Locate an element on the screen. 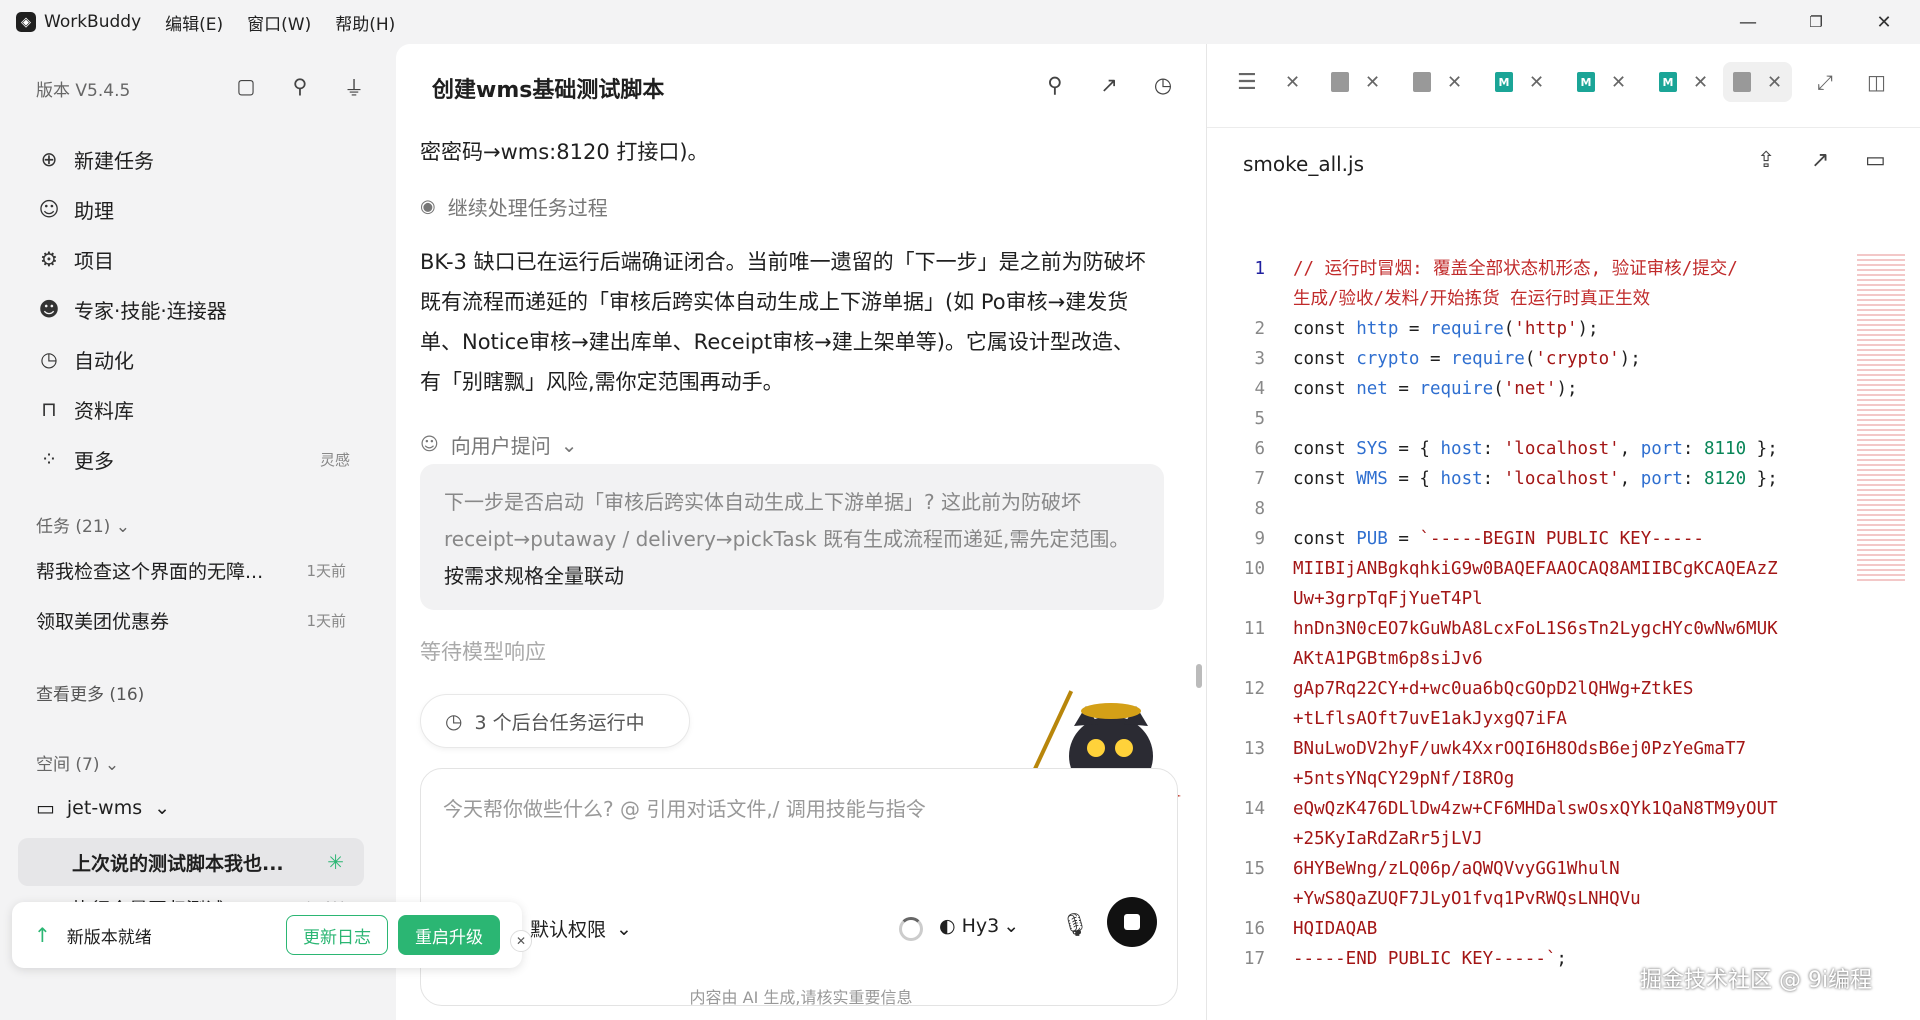 The image size is (1920, 1020). code-line: const http = require('http'); is located at coordinates (1446, 329).